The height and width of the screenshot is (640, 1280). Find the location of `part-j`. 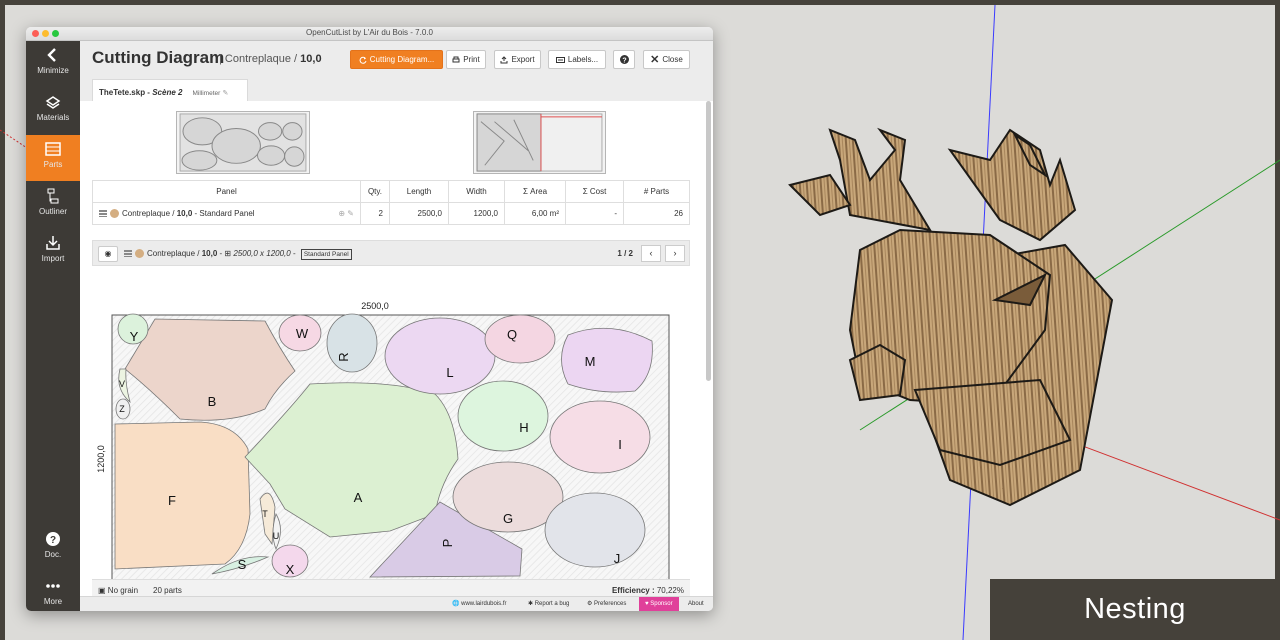

part-j is located at coordinates (595, 530).